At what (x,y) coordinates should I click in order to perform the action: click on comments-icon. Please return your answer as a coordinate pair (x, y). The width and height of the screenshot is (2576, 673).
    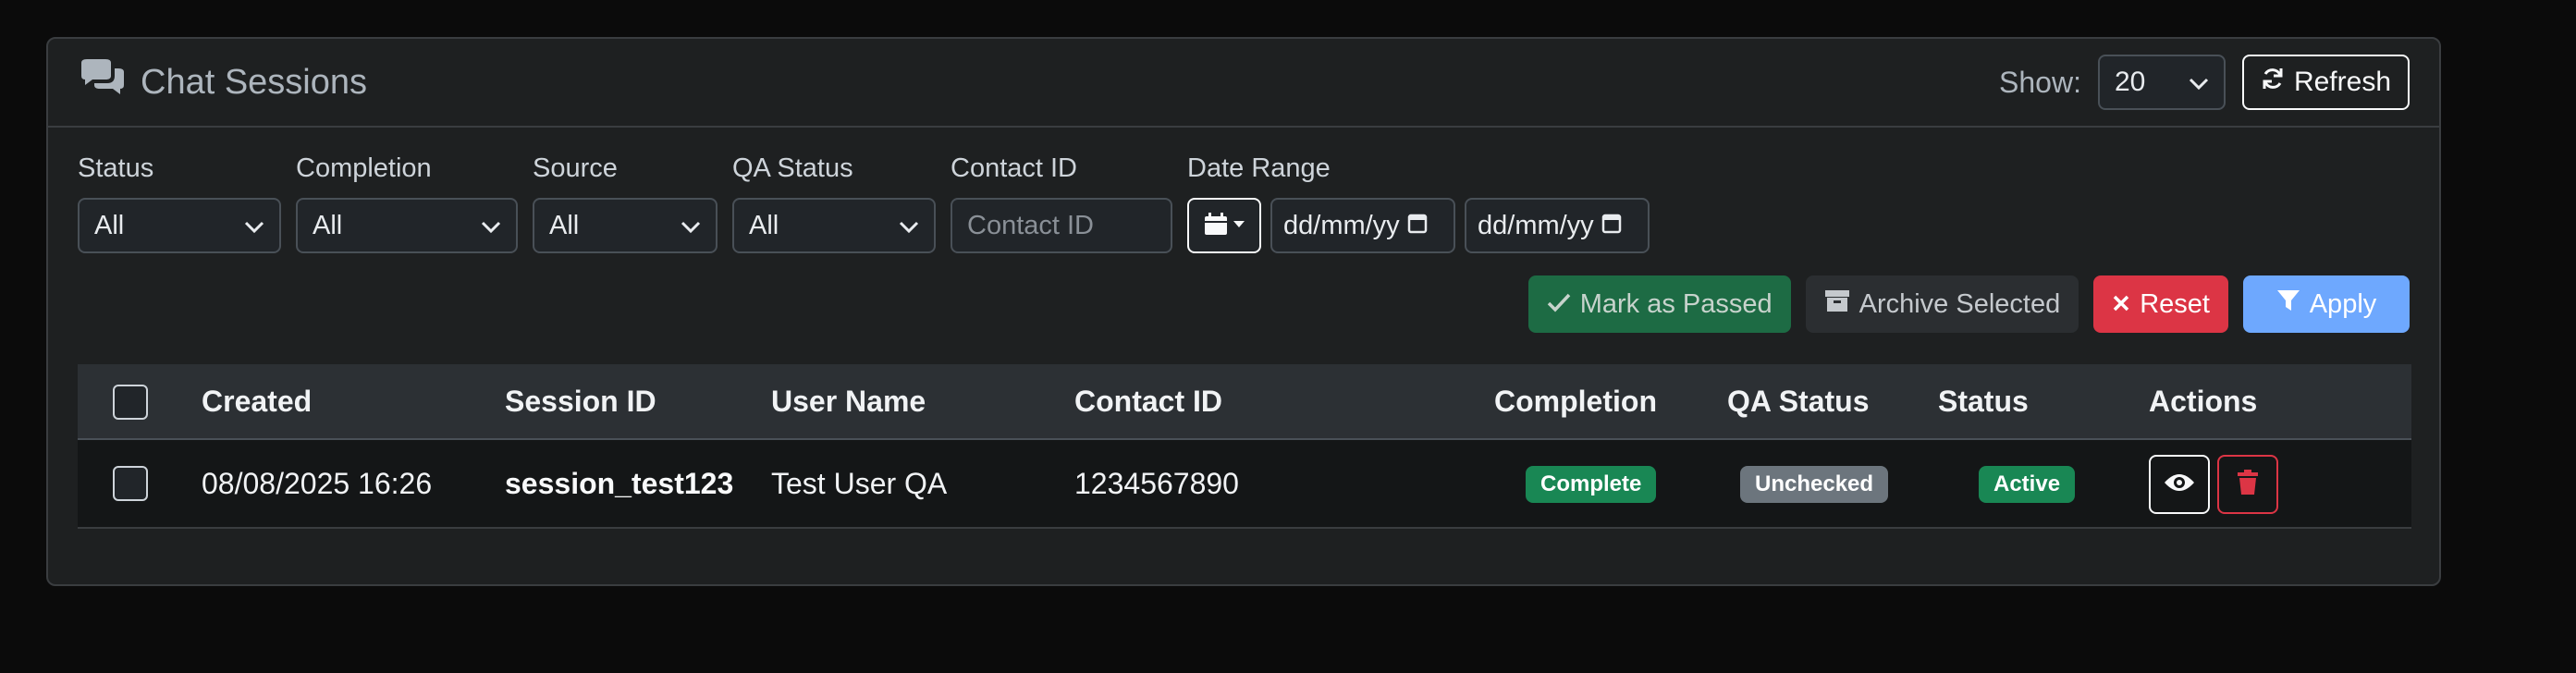
    Looking at the image, I should click on (102, 82).